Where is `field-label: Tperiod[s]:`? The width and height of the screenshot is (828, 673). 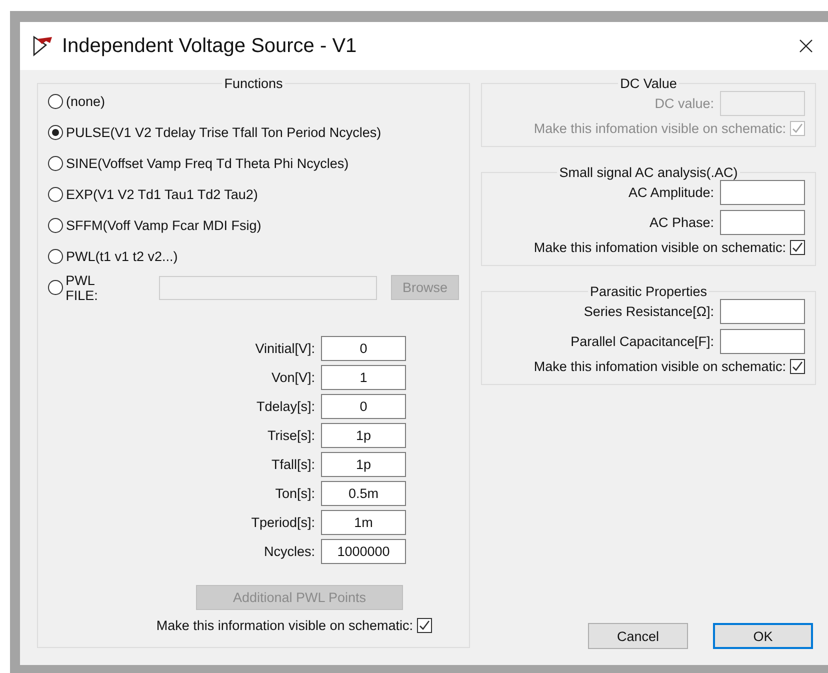 field-label: Tperiod[s]: is located at coordinates (283, 522).